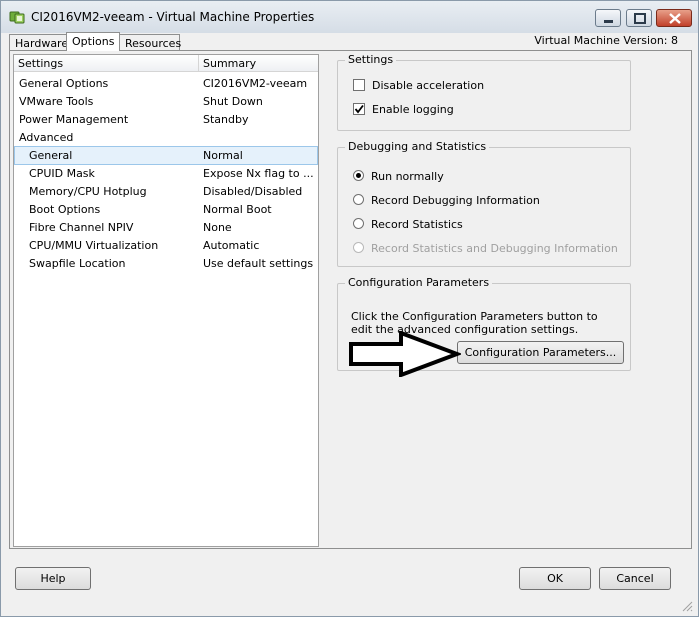 This screenshot has height=617, width=699. What do you see at coordinates (635, 578) in the screenshot?
I see `cancel-button: Cancel` at bounding box center [635, 578].